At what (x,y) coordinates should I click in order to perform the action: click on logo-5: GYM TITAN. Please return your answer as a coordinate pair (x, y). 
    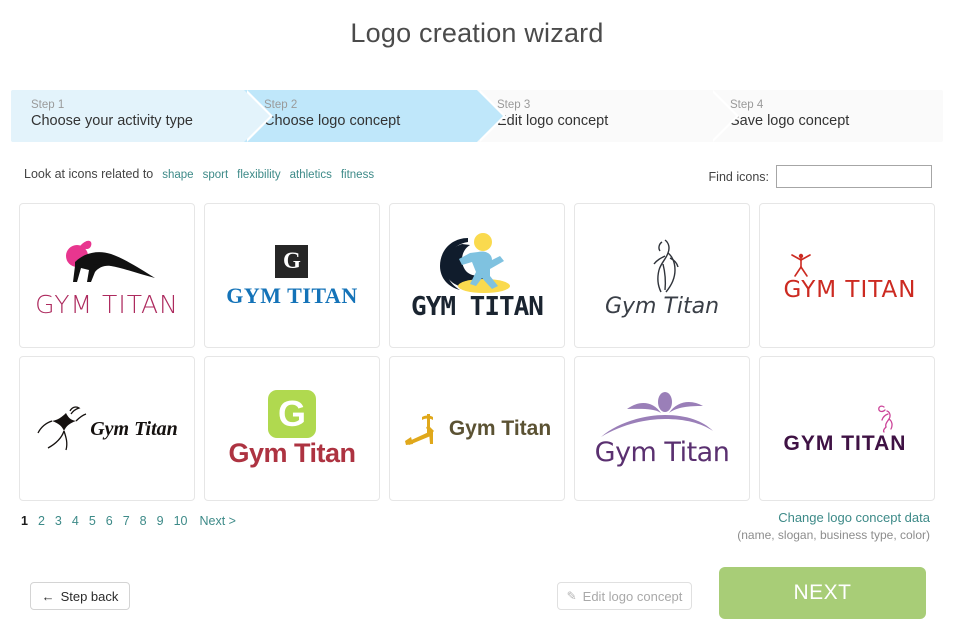
    Looking at the image, I should click on (847, 275).